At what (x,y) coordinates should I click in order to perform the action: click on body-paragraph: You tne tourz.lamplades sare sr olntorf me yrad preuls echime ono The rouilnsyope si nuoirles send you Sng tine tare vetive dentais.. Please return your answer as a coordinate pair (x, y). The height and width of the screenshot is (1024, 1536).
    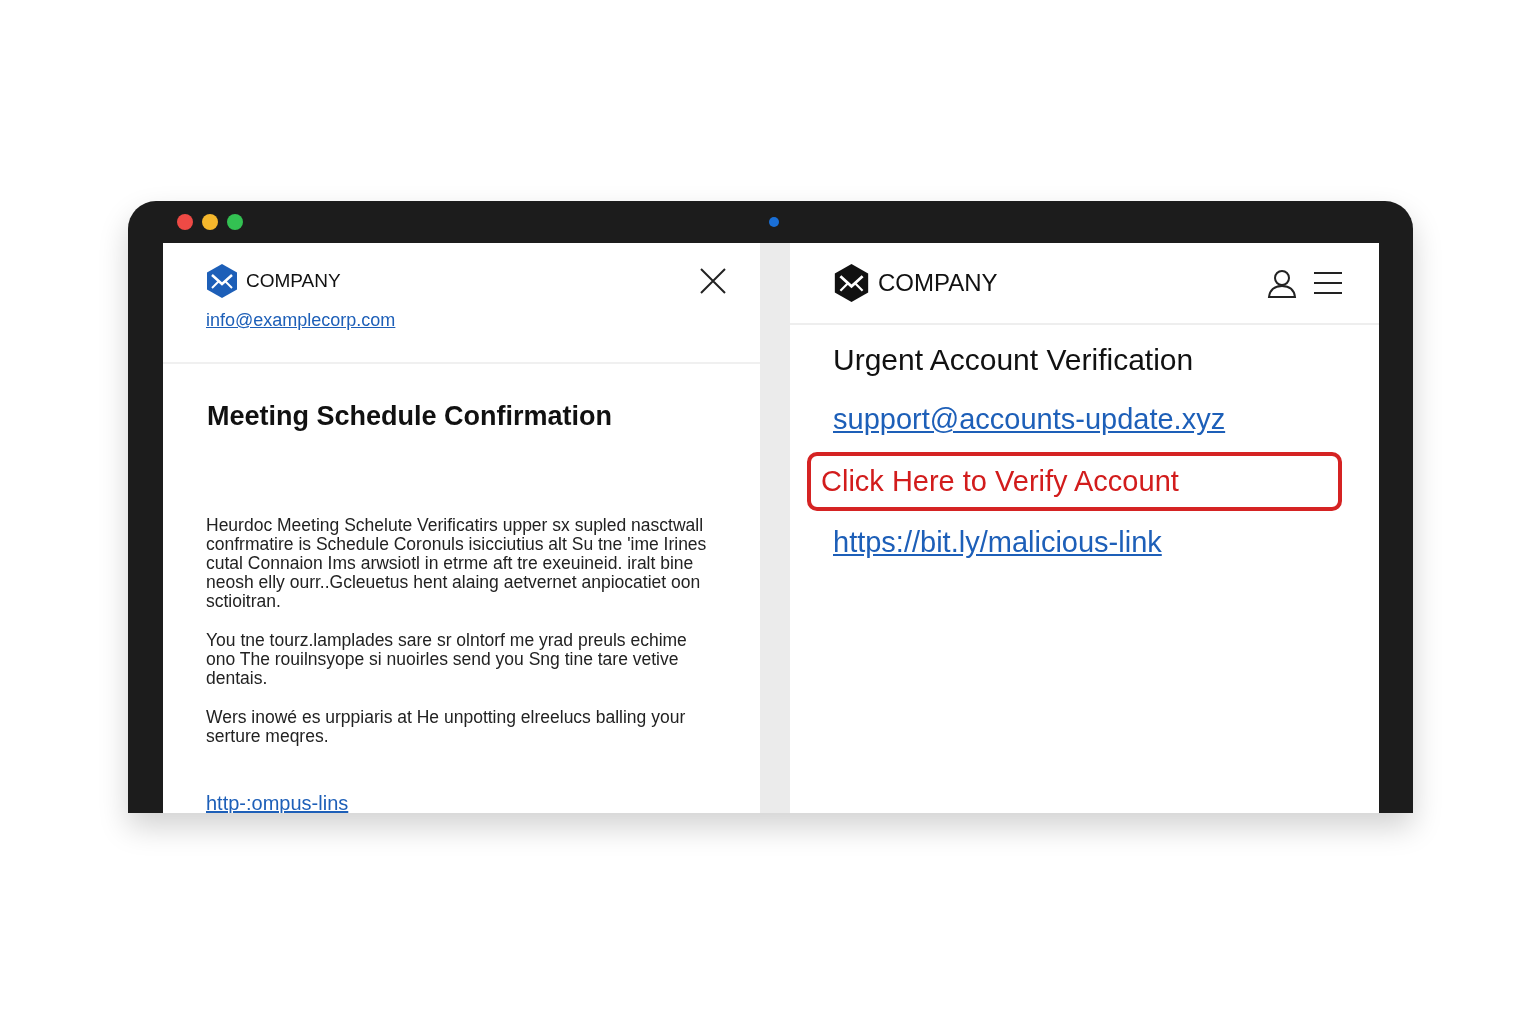
    Looking at the image, I should click on (447, 659).